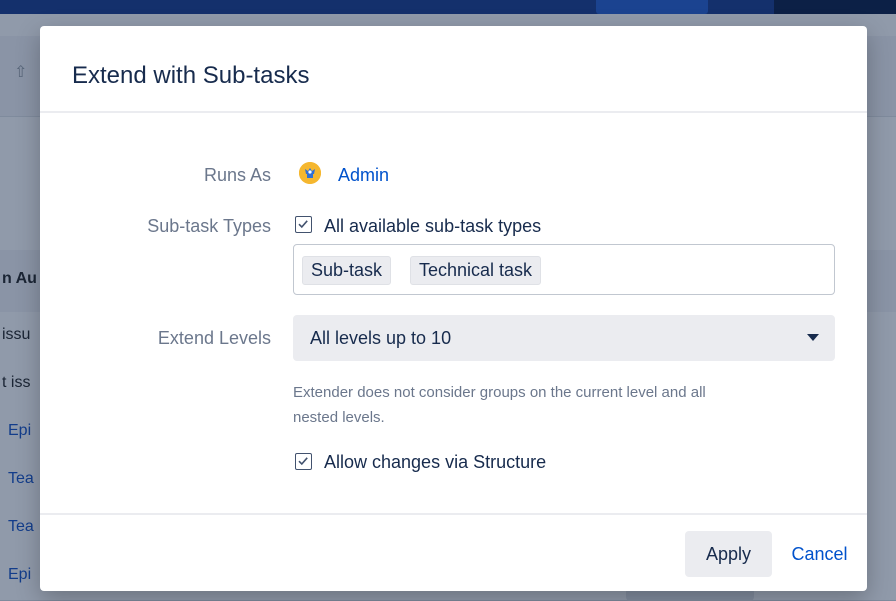 The image size is (896, 601). Describe the element at coordinates (728, 554) in the screenshot. I see `apply-button: Apply` at that location.